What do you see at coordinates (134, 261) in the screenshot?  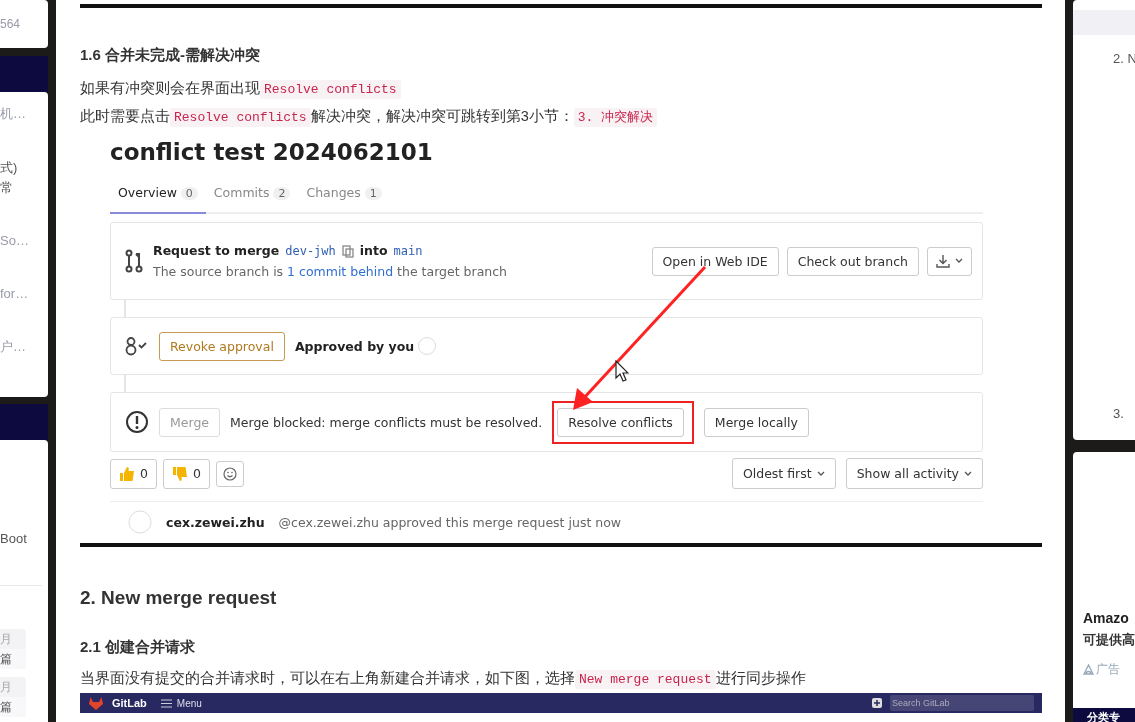 I see `merge-request-icon` at bounding box center [134, 261].